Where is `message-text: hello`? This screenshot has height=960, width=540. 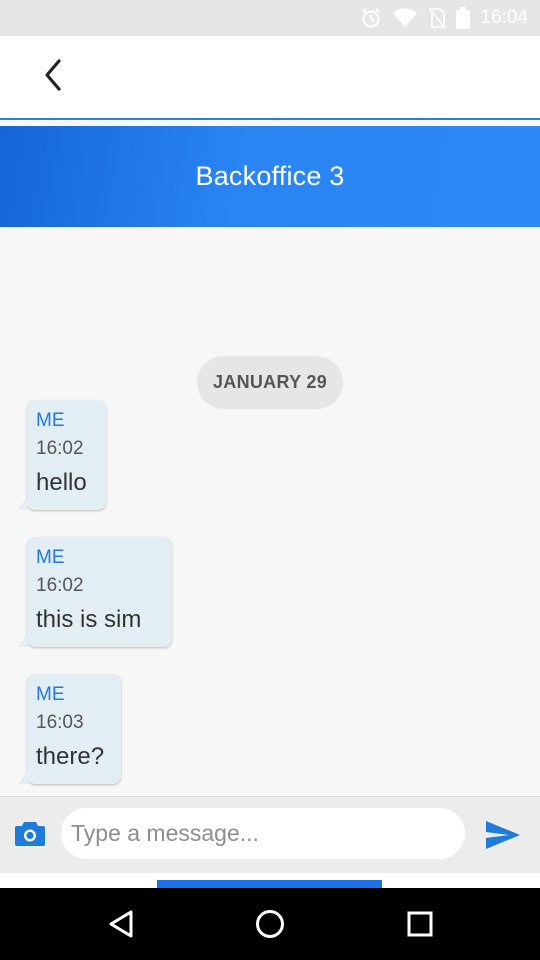 message-text: hello is located at coordinates (61, 482).